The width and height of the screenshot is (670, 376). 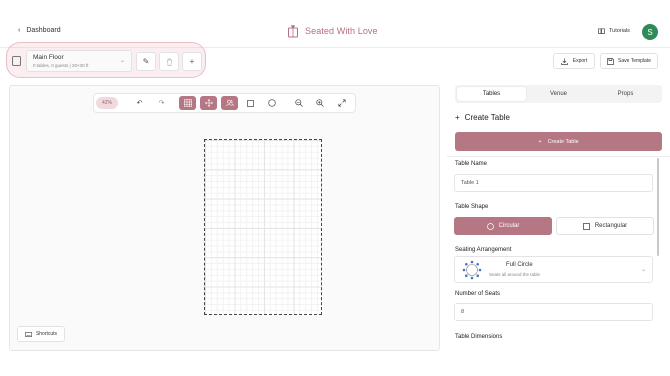 I want to click on grid-toggle-button, so click(x=187, y=103).